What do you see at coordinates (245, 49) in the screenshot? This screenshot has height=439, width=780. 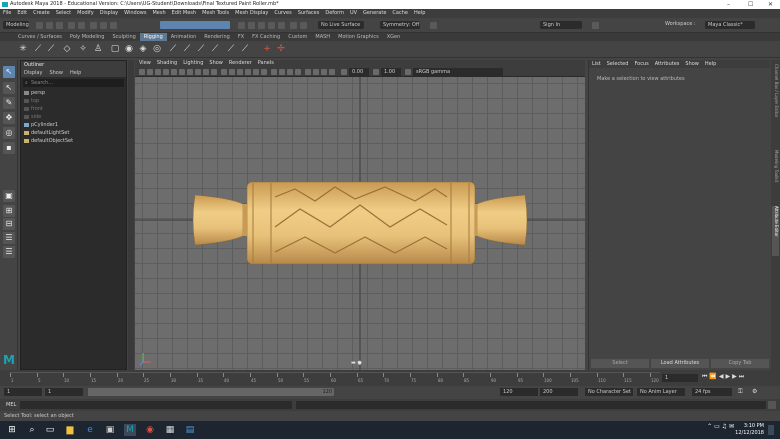 I see `aim-constraint-icon: ⟋` at bounding box center [245, 49].